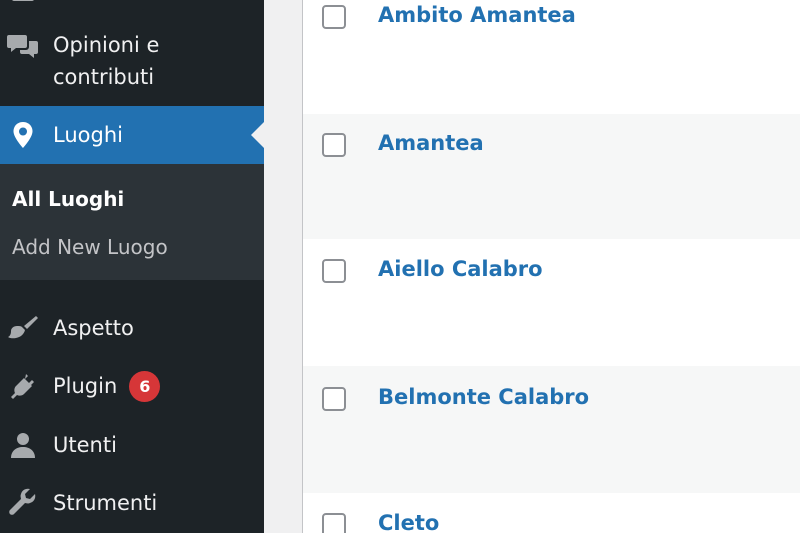 Image resolution: width=800 pixels, height=533 pixels. Describe the element at coordinates (460, 269) in the screenshot. I see `row-title-link: Aiello Calabro` at that location.